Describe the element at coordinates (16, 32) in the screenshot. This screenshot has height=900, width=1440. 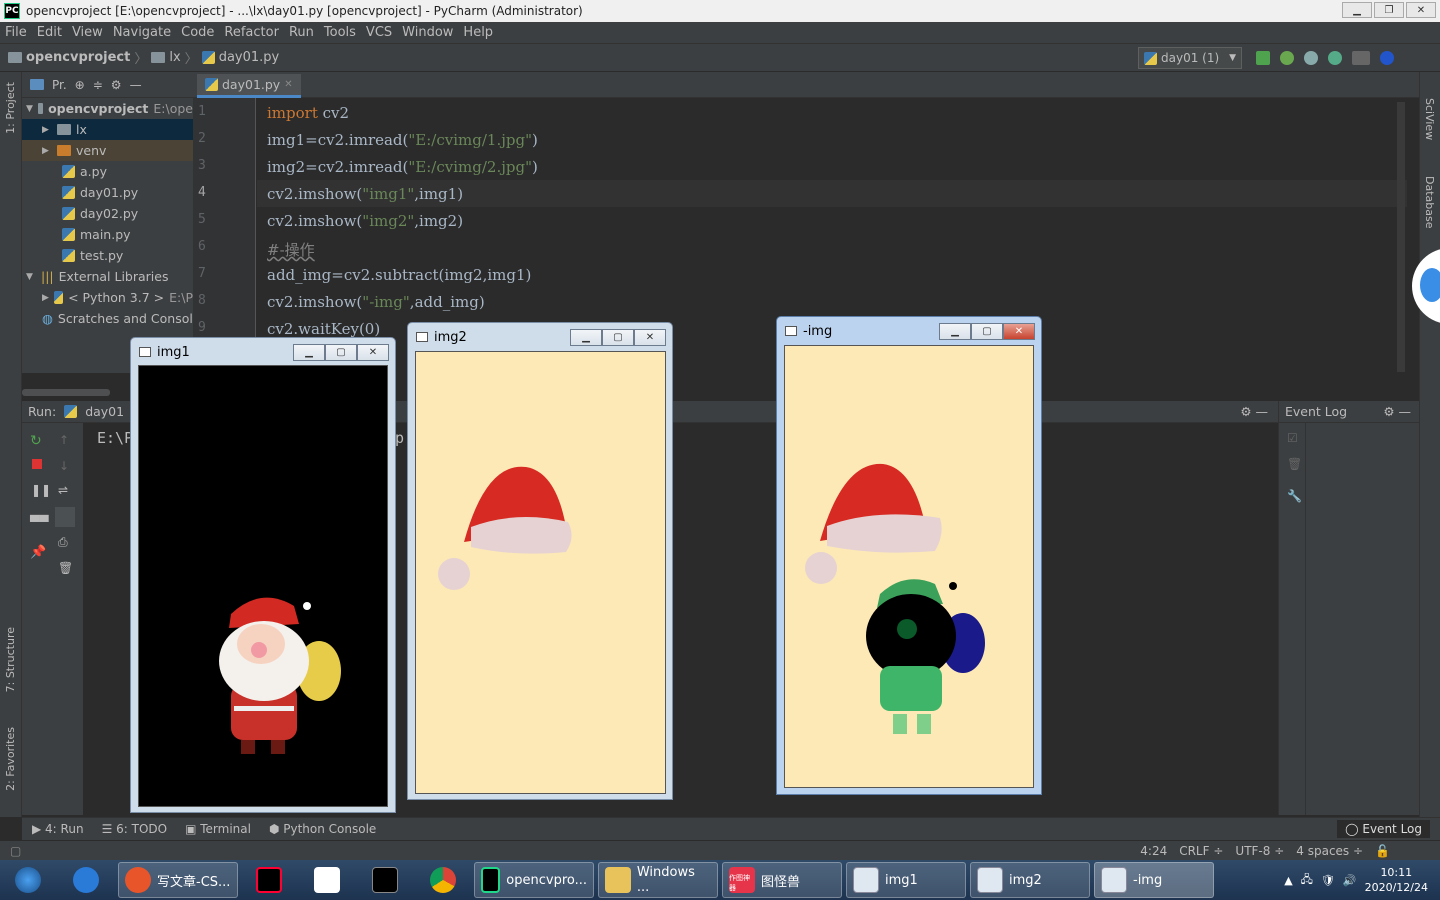
I see `menu-file: File` at that location.